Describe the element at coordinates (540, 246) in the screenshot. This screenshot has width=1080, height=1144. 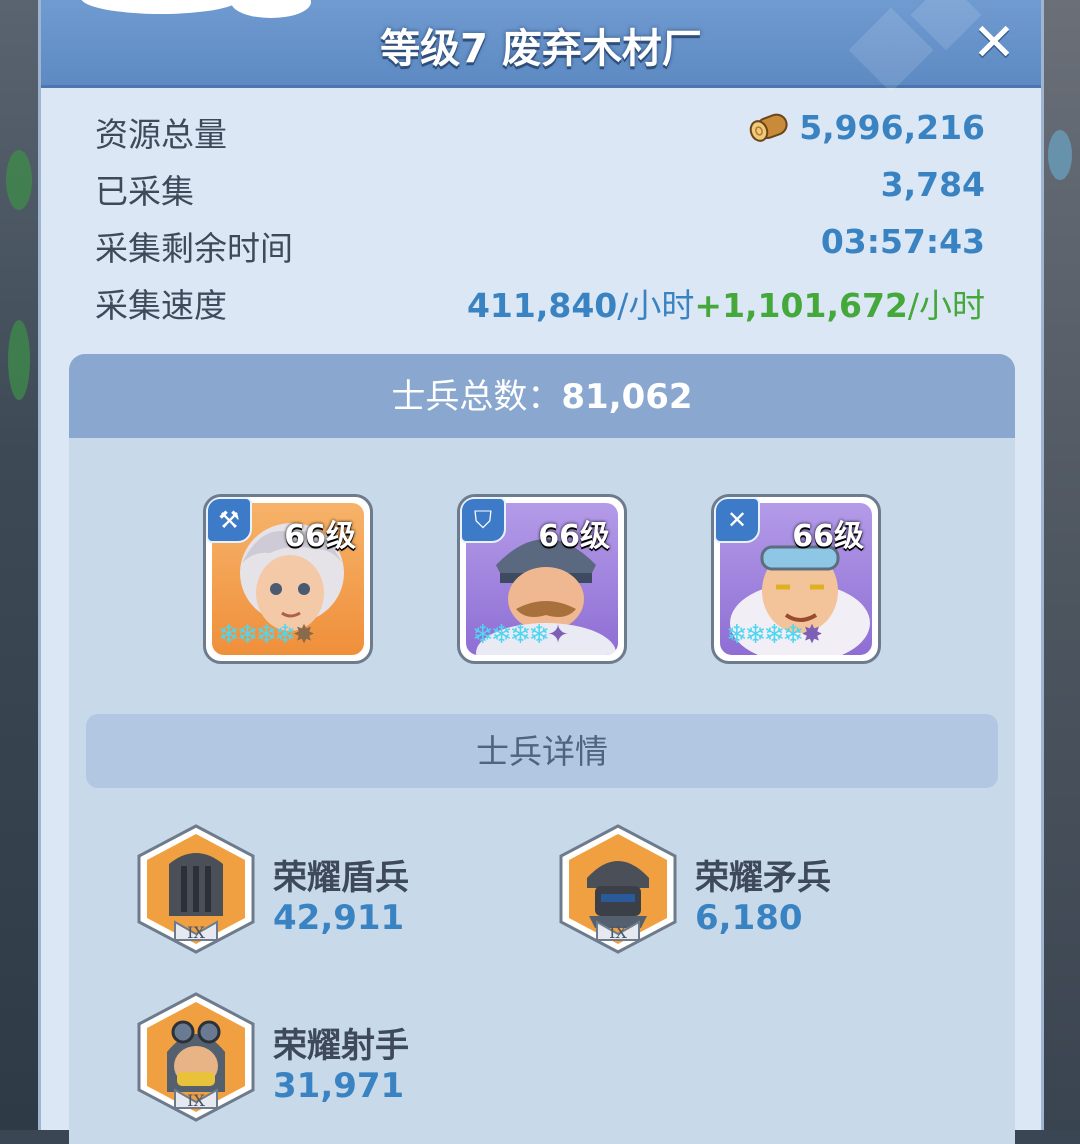
I see `time-remaining-row: 采集剩余时间 03:57:43` at that location.